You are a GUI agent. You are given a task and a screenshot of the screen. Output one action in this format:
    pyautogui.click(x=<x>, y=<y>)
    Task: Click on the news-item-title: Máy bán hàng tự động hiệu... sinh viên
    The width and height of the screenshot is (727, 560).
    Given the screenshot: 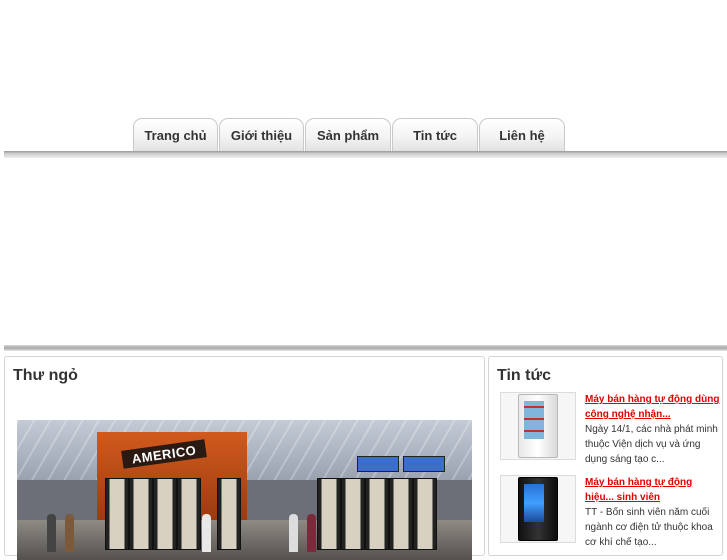 What is the action you would take?
    pyautogui.click(x=653, y=490)
    